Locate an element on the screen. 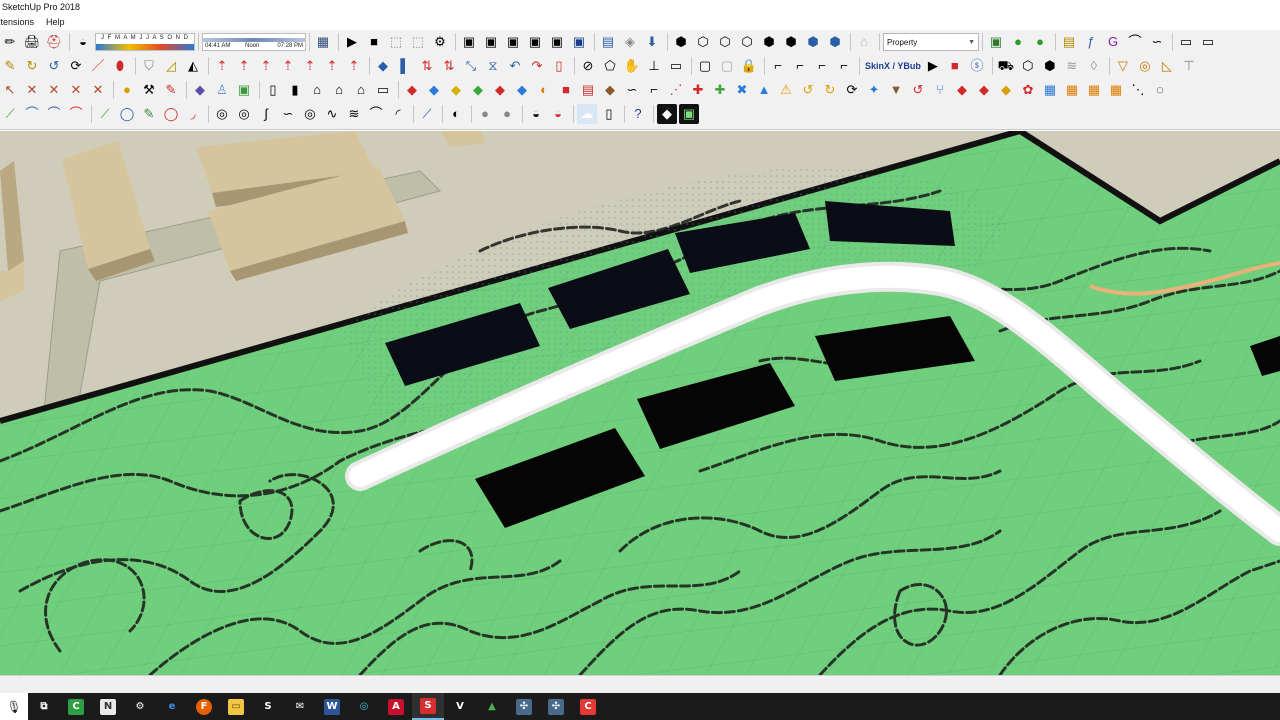 Image resolution: width=1280 pixels, height=720 pixels. green-box-icon: ▣ is located at coordinates (244, 90).